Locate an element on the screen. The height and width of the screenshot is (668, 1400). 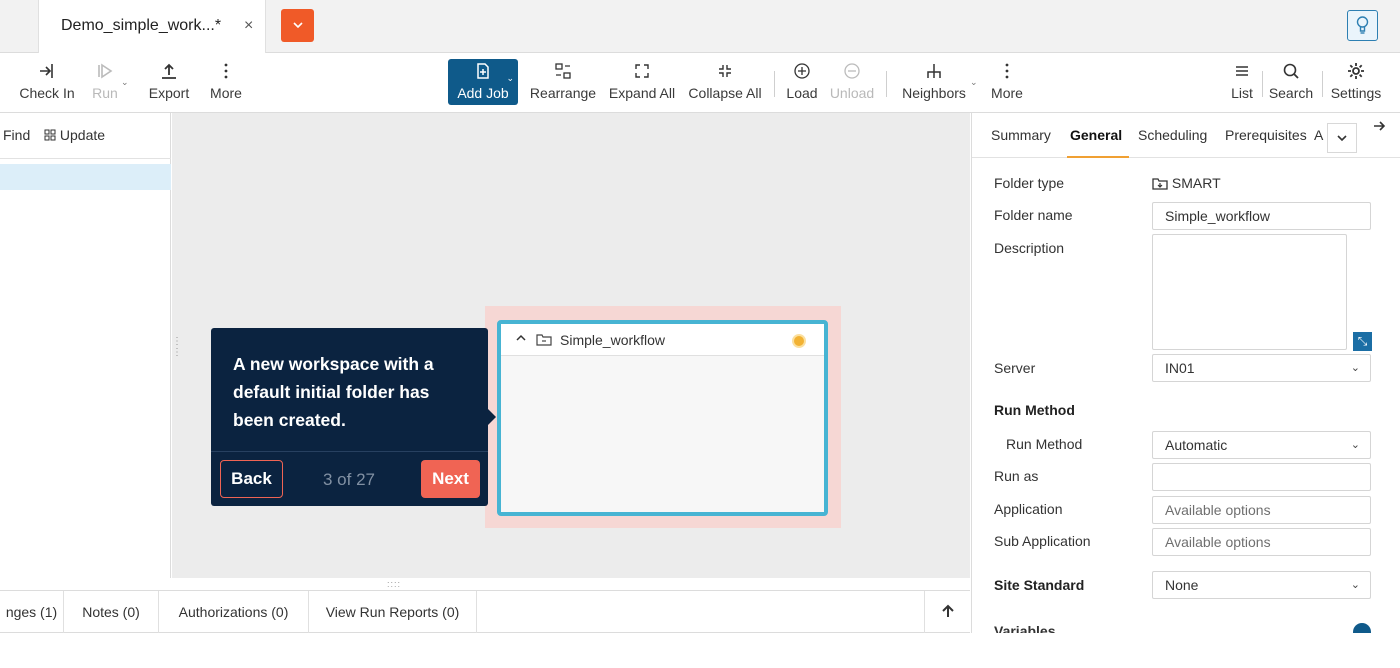
more-button-2: More is located at coordinates (1007, 83).